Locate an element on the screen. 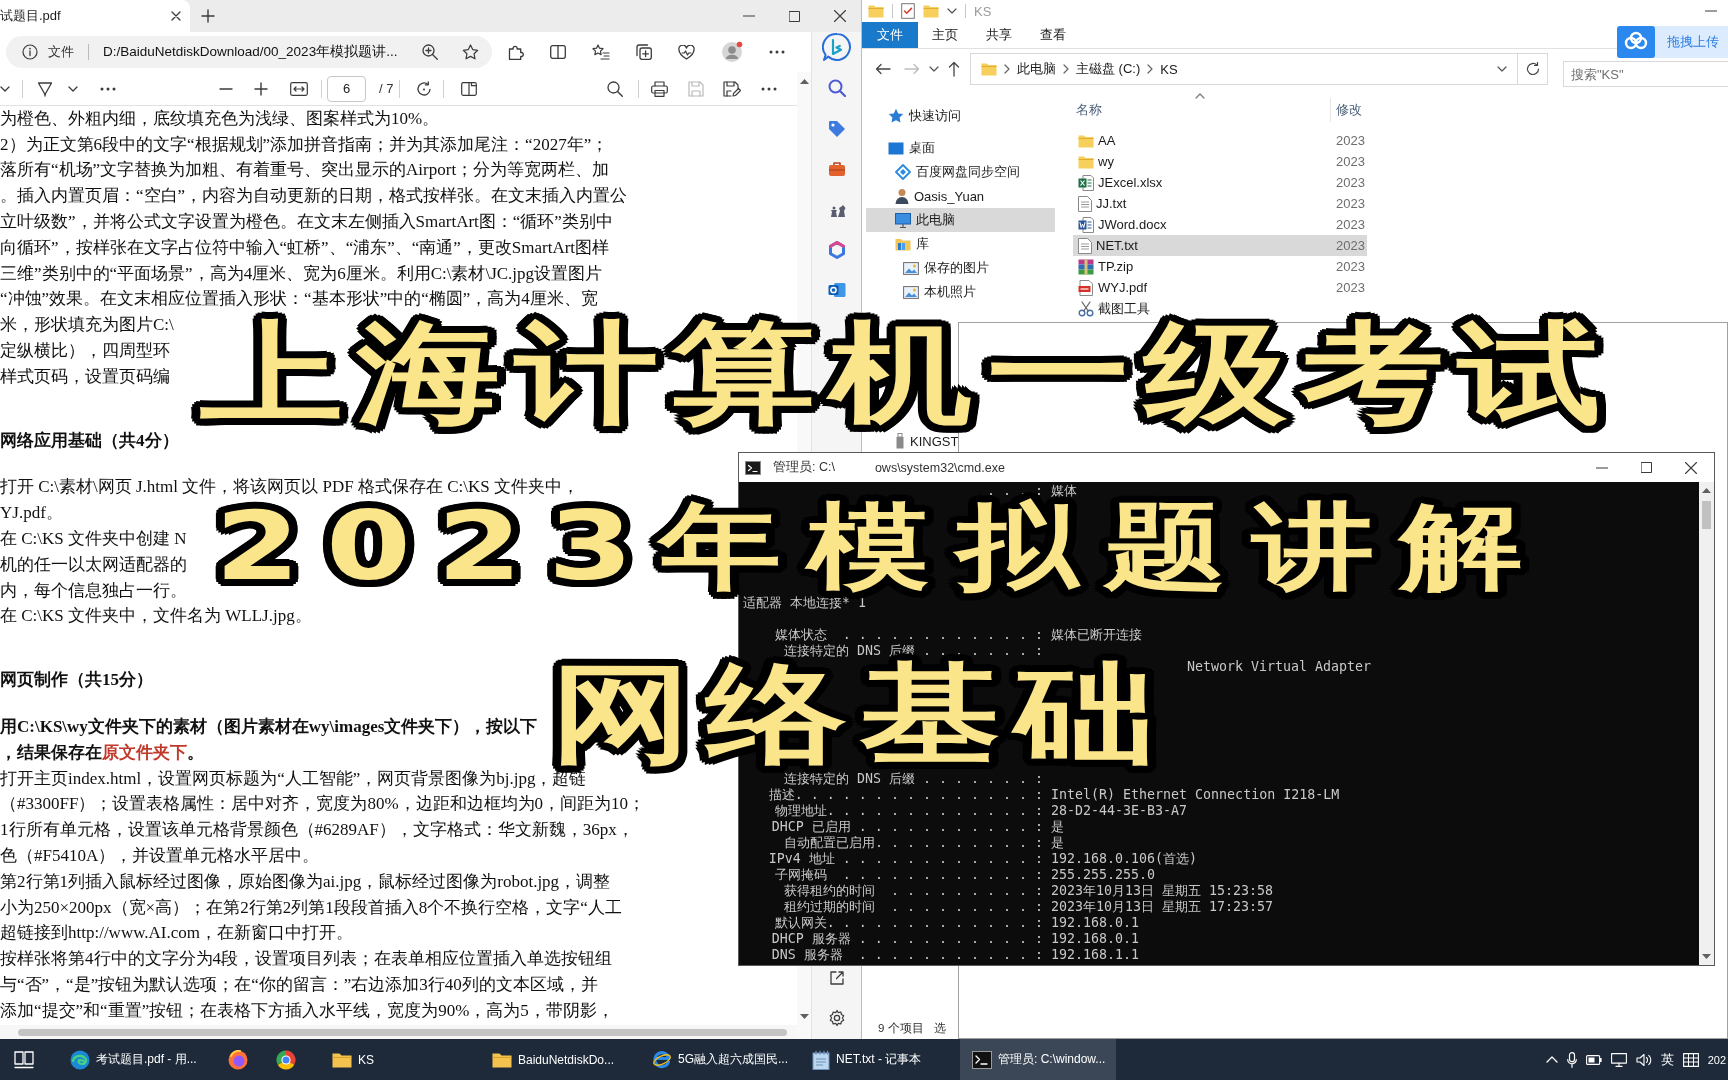 The height and width of the screenshot is (1080, 1728). refresh-icon is located at coordinates (1532, 69).